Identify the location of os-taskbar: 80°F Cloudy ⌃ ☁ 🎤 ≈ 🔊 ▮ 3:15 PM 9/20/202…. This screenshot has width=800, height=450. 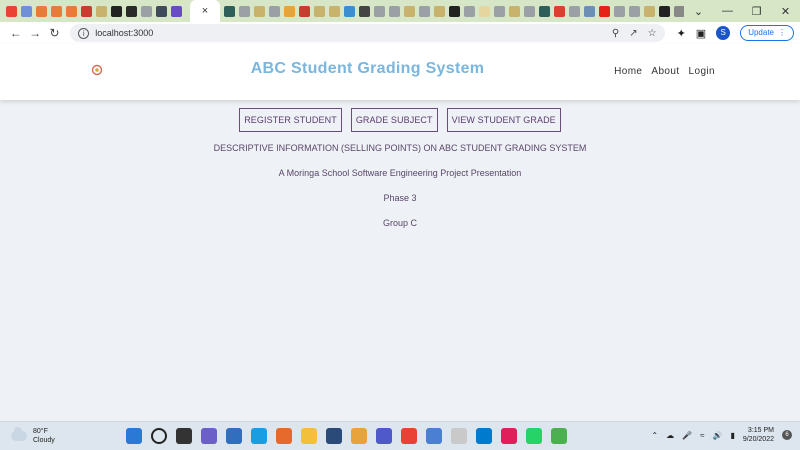
(400, 435).